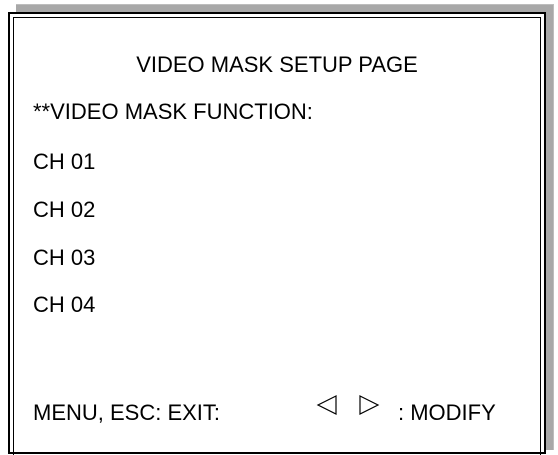 This screenshot has width=558, height=455. I want to click on triangle-right-icon, so click(369, 405).